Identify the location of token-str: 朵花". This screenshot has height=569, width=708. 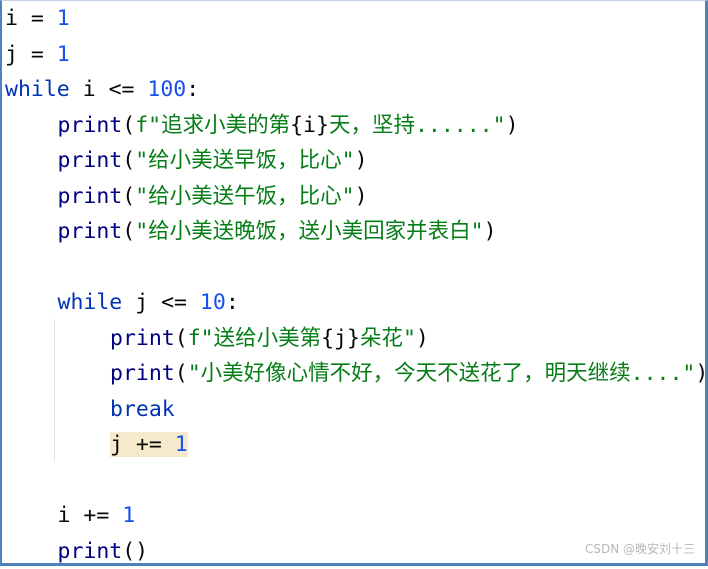
(388, 338).